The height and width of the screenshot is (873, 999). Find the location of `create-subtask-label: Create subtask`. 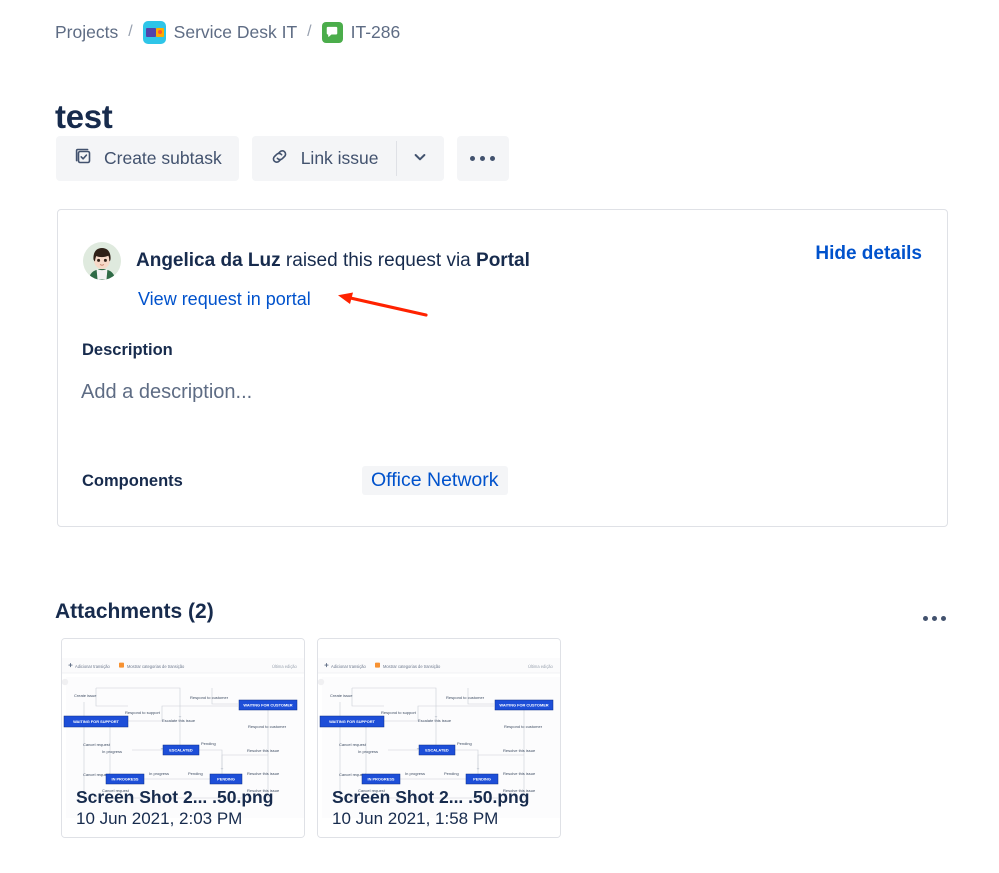

create-subtask-label: Create subtask is located at coordinates (163, 158).